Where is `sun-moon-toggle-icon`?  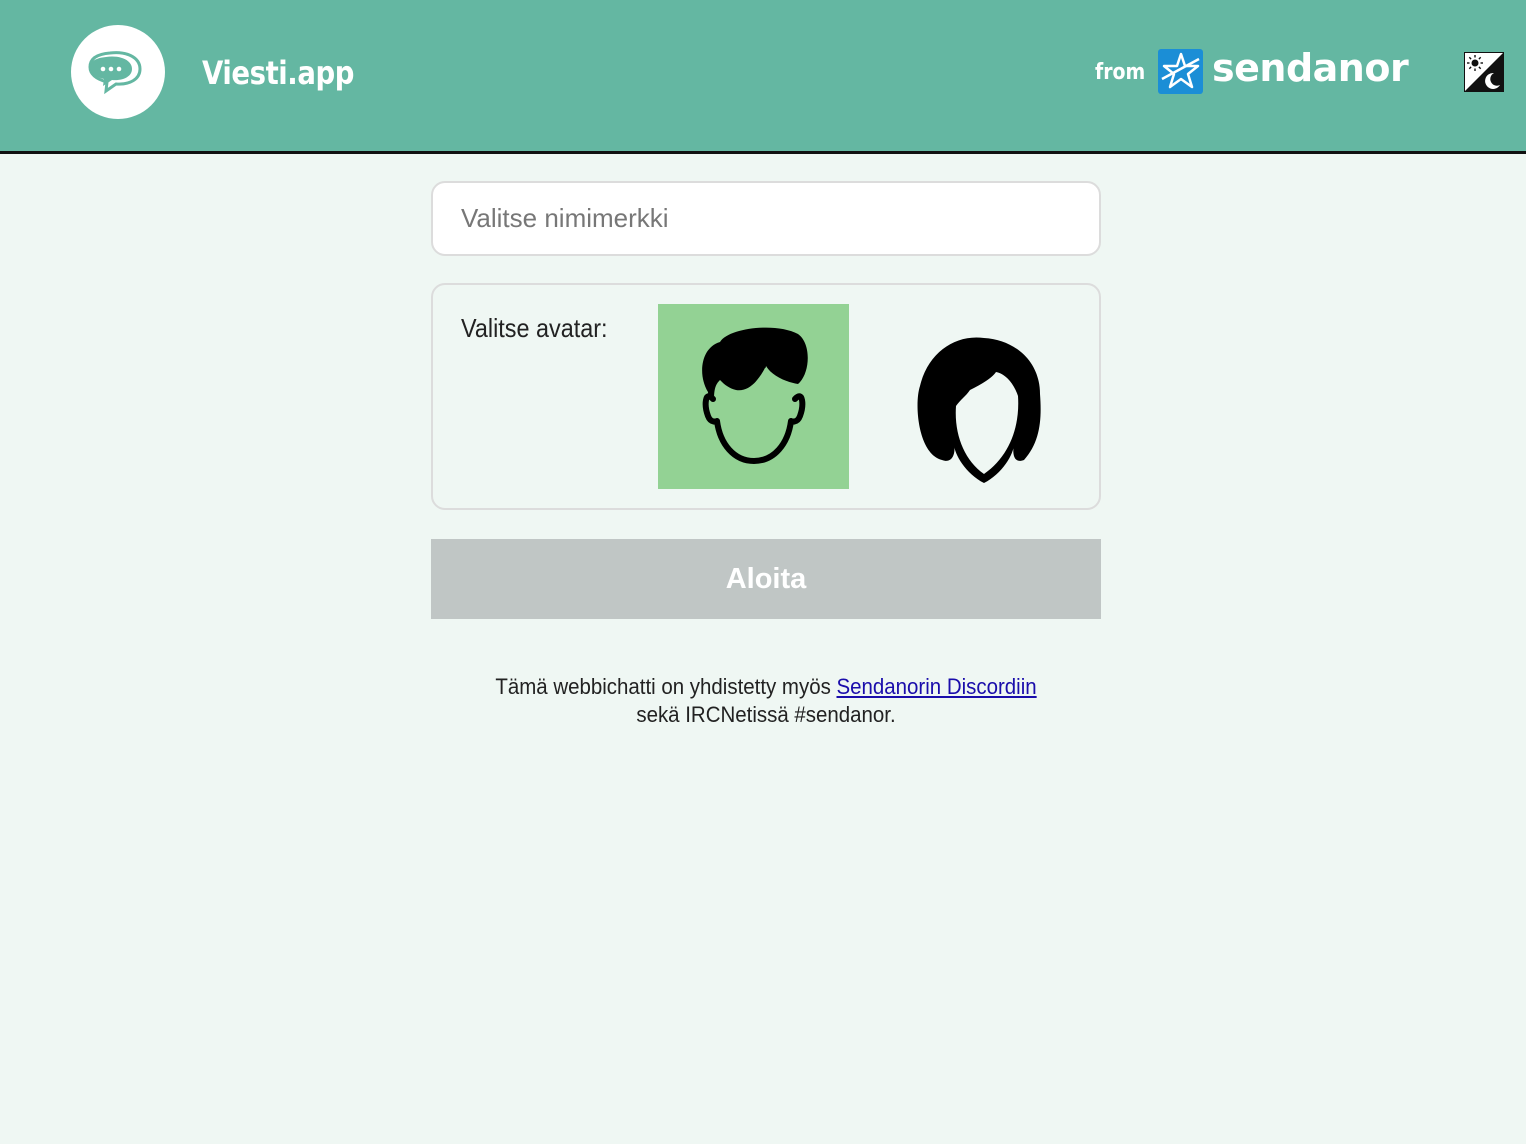 sun-moon-toggle-icon is located at coordinates (1484, 72).